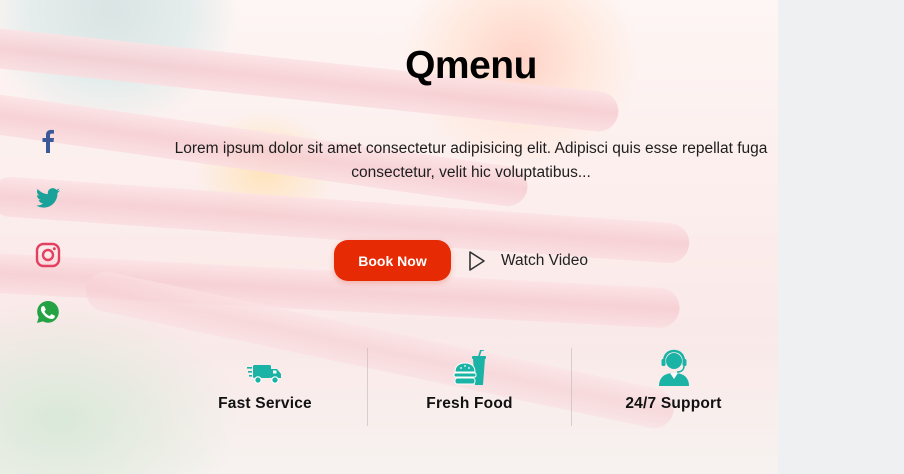 The image size is (904, 474). I want to click on page-title: Qmenu, so click(471, 65).